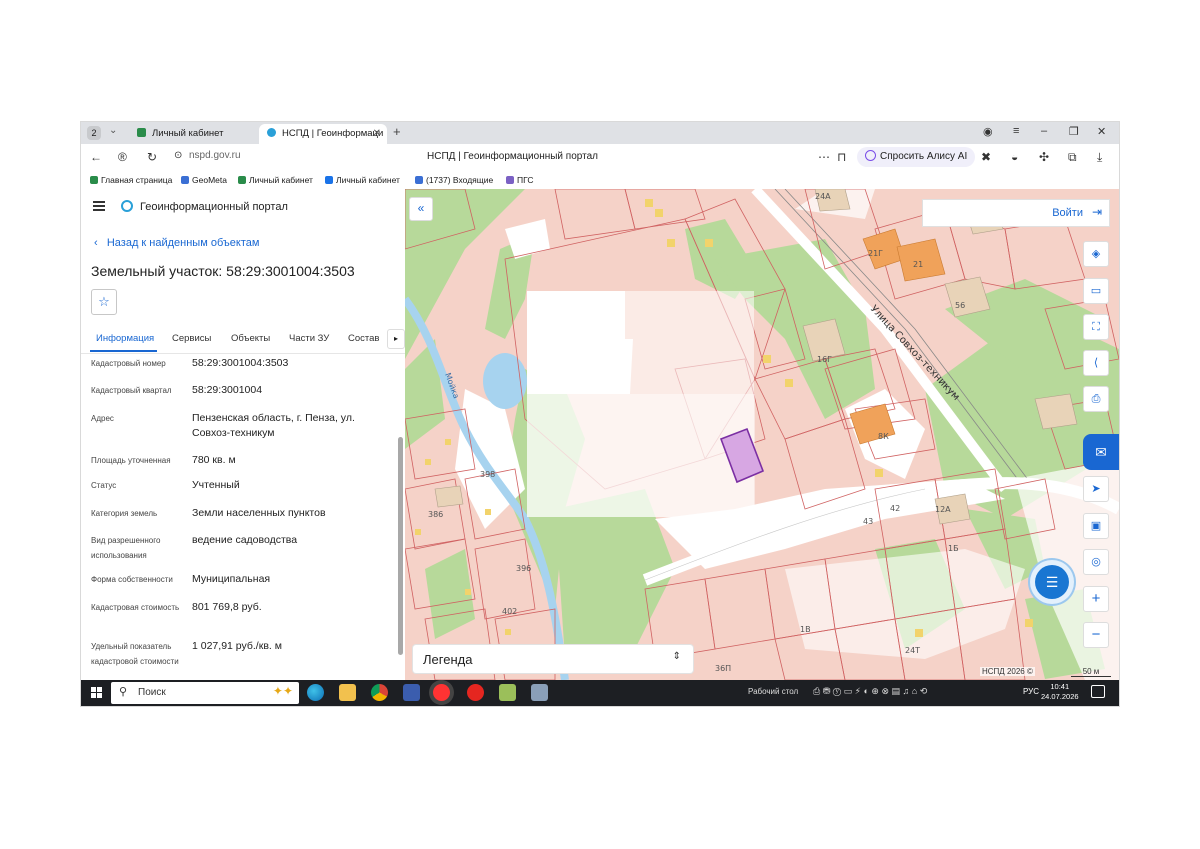 The width and height of the screenshot is (1200, 849). I want to click on zoom-in-icon: +, so click(1096, 599).